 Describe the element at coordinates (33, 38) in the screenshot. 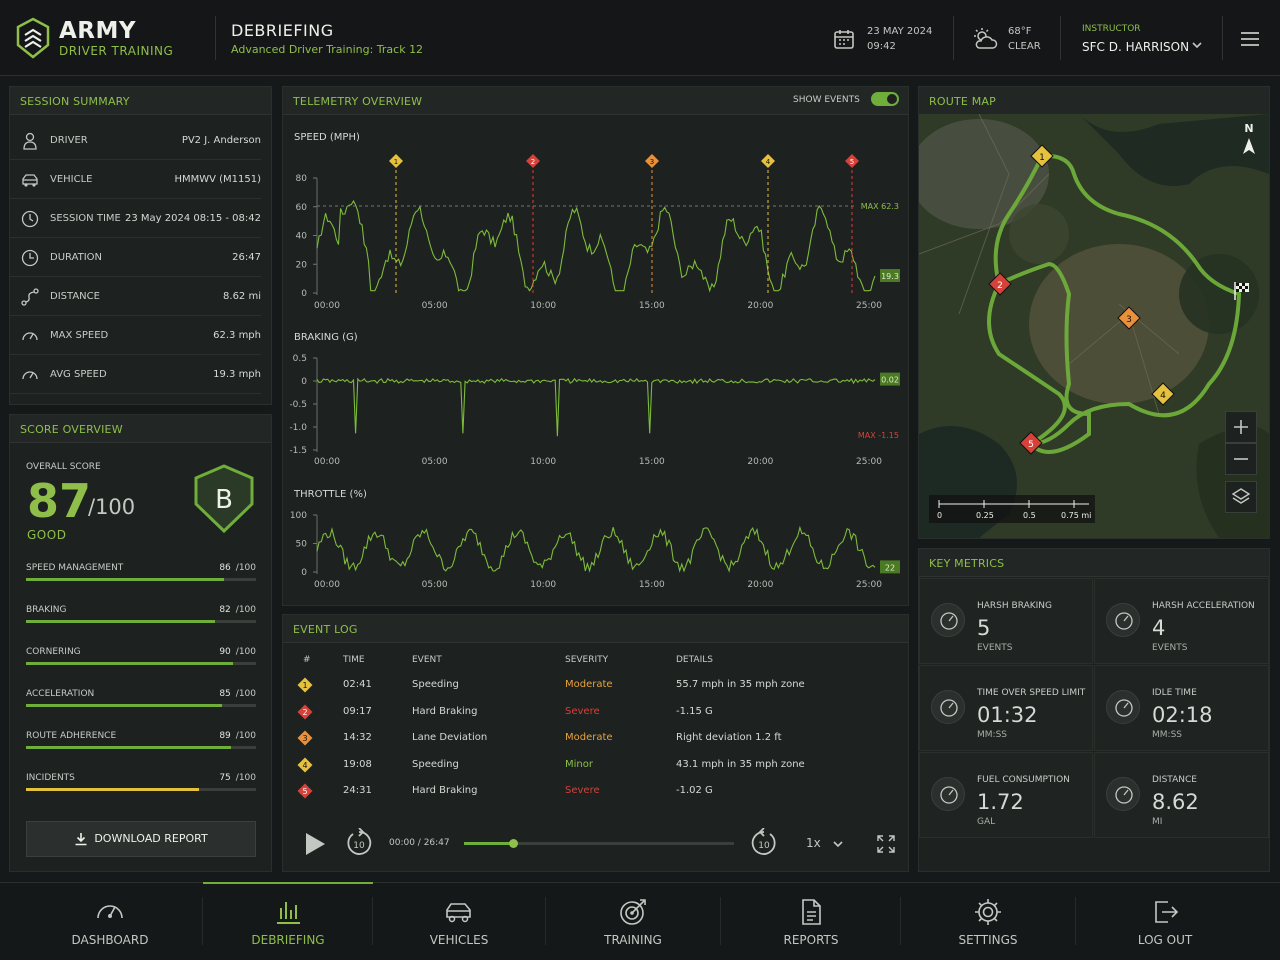

I see `army-shield-logo-icon` at that location.